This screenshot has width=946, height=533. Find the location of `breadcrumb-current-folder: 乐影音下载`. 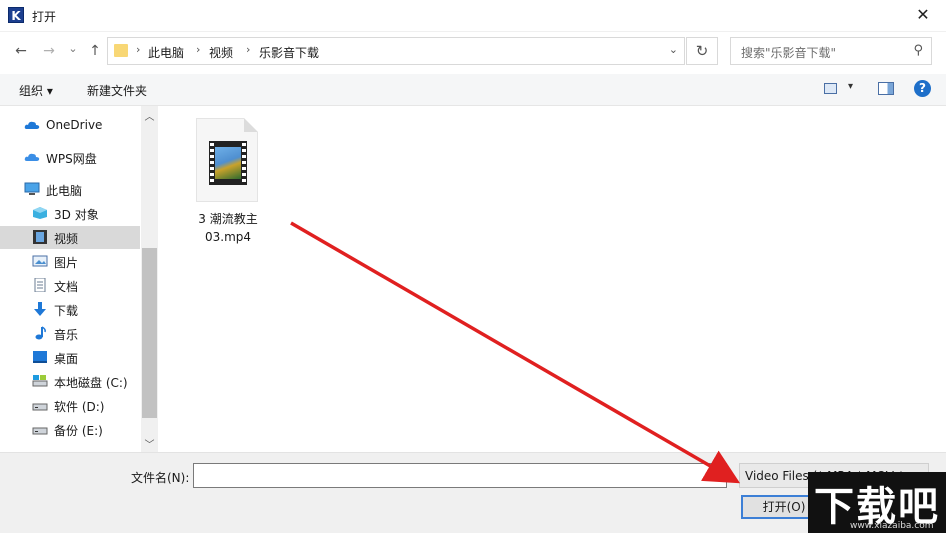

breadcrumb-current-folder: 乐影音下载 is located at coordinates (289, 52).